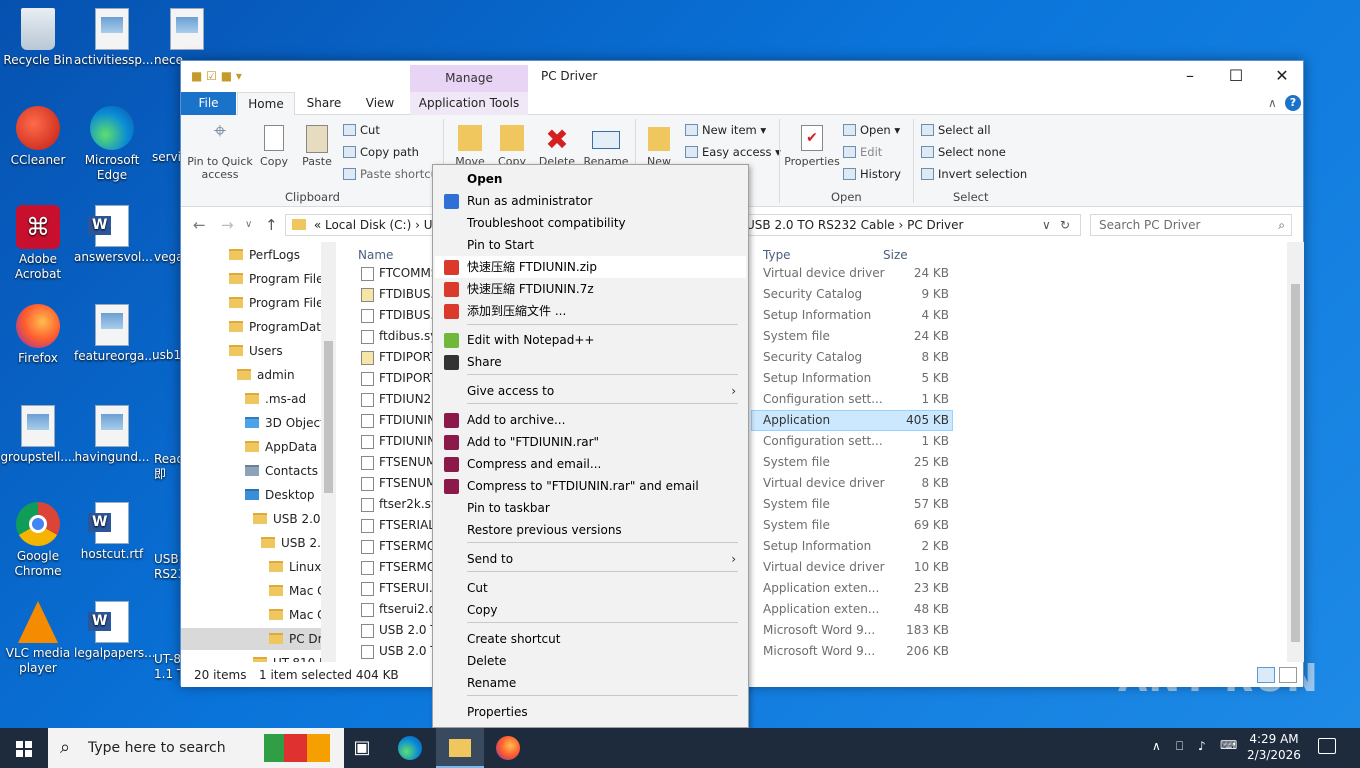 The image size is (1360, 768). What do you see at coordinates (1274, 747) in the screenshot?
I see `clock: 4:29 AM 2/3/2026` at bounding box center [1274, 747].